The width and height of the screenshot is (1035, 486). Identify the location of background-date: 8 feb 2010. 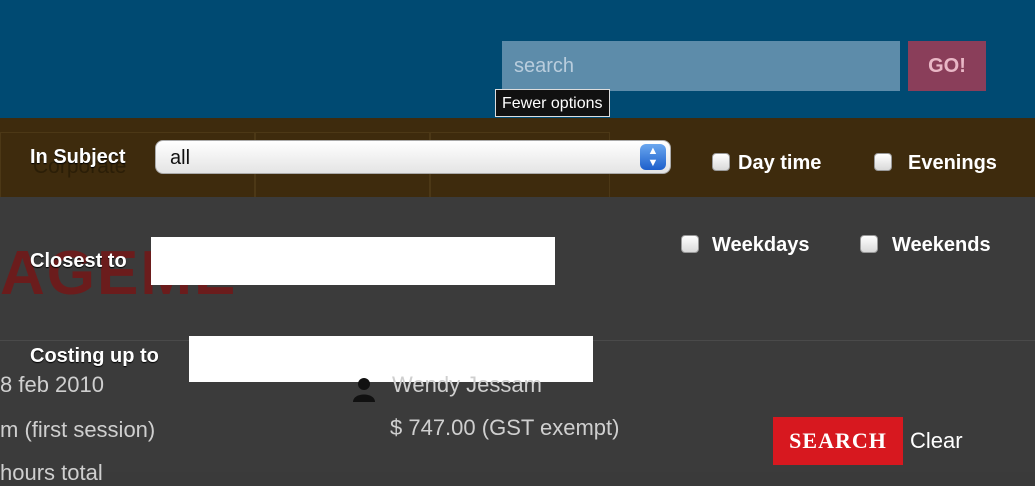
(52, 384).